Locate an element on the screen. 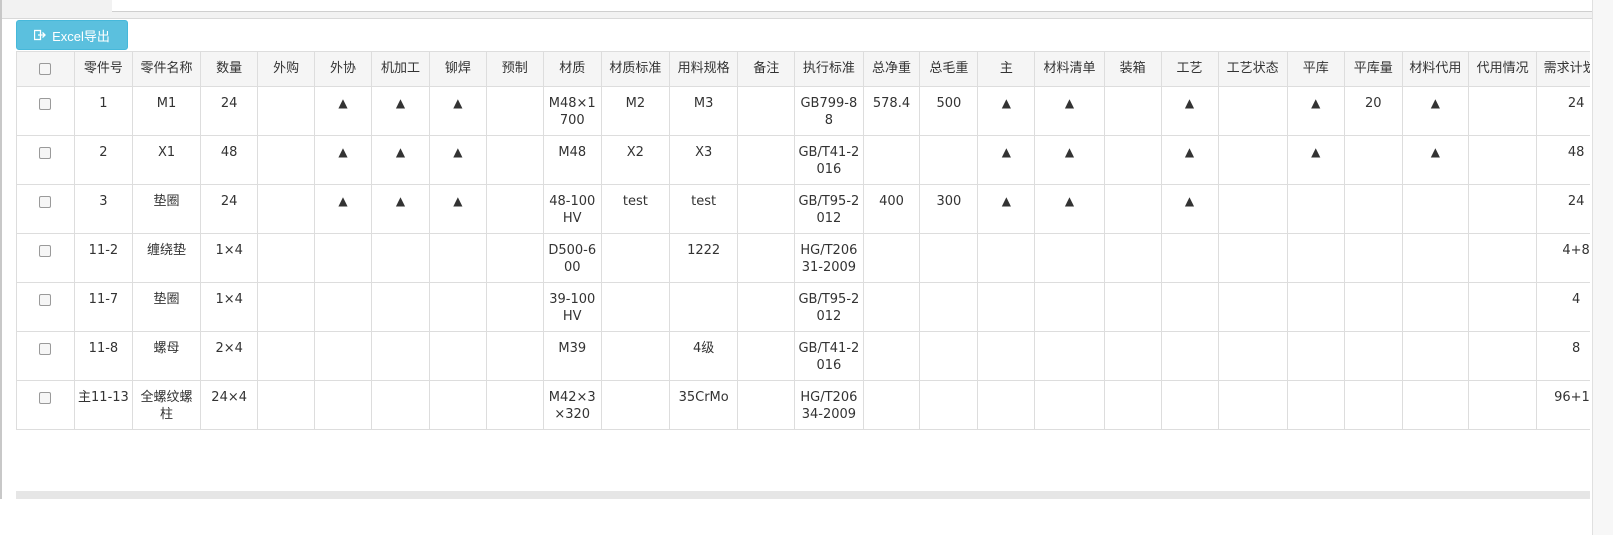  table-cell: 11-8 is located at coordinates (103, 356).